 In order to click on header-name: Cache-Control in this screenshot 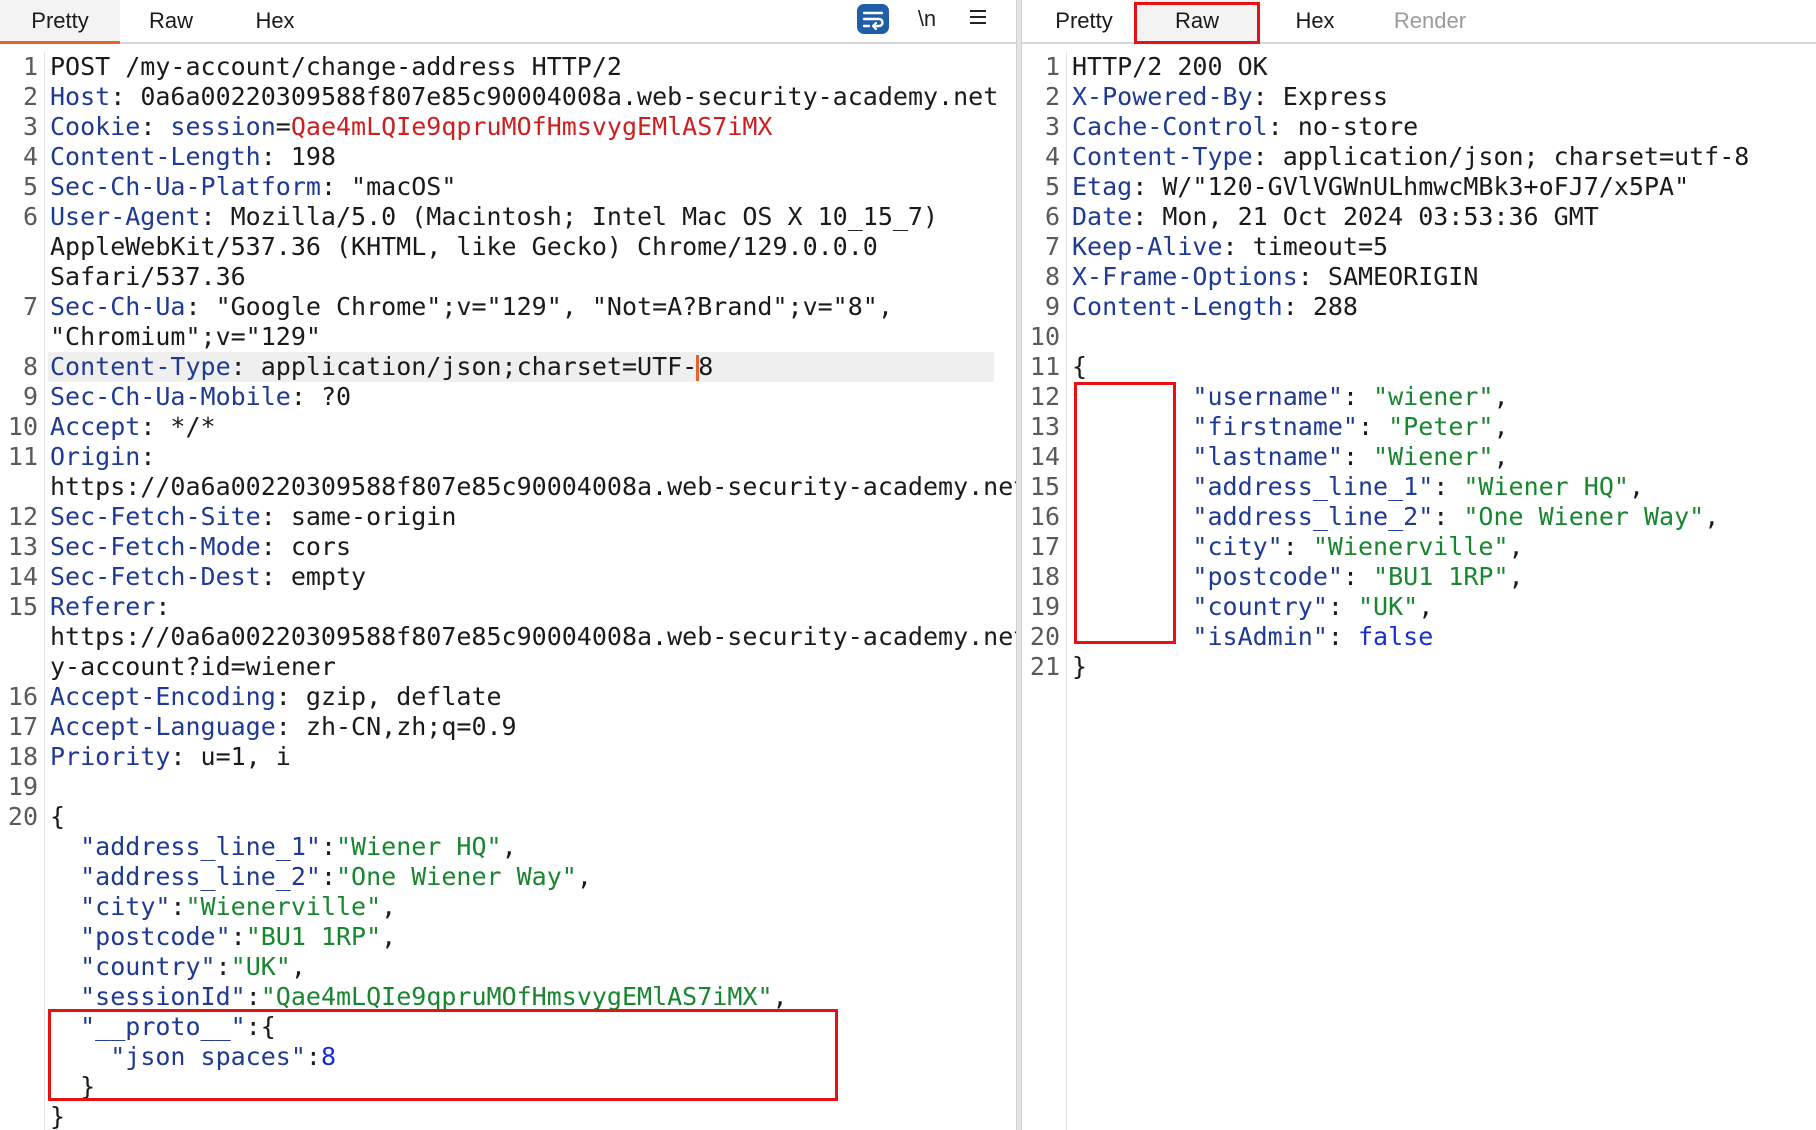, I will do `click(1170, 126)`.